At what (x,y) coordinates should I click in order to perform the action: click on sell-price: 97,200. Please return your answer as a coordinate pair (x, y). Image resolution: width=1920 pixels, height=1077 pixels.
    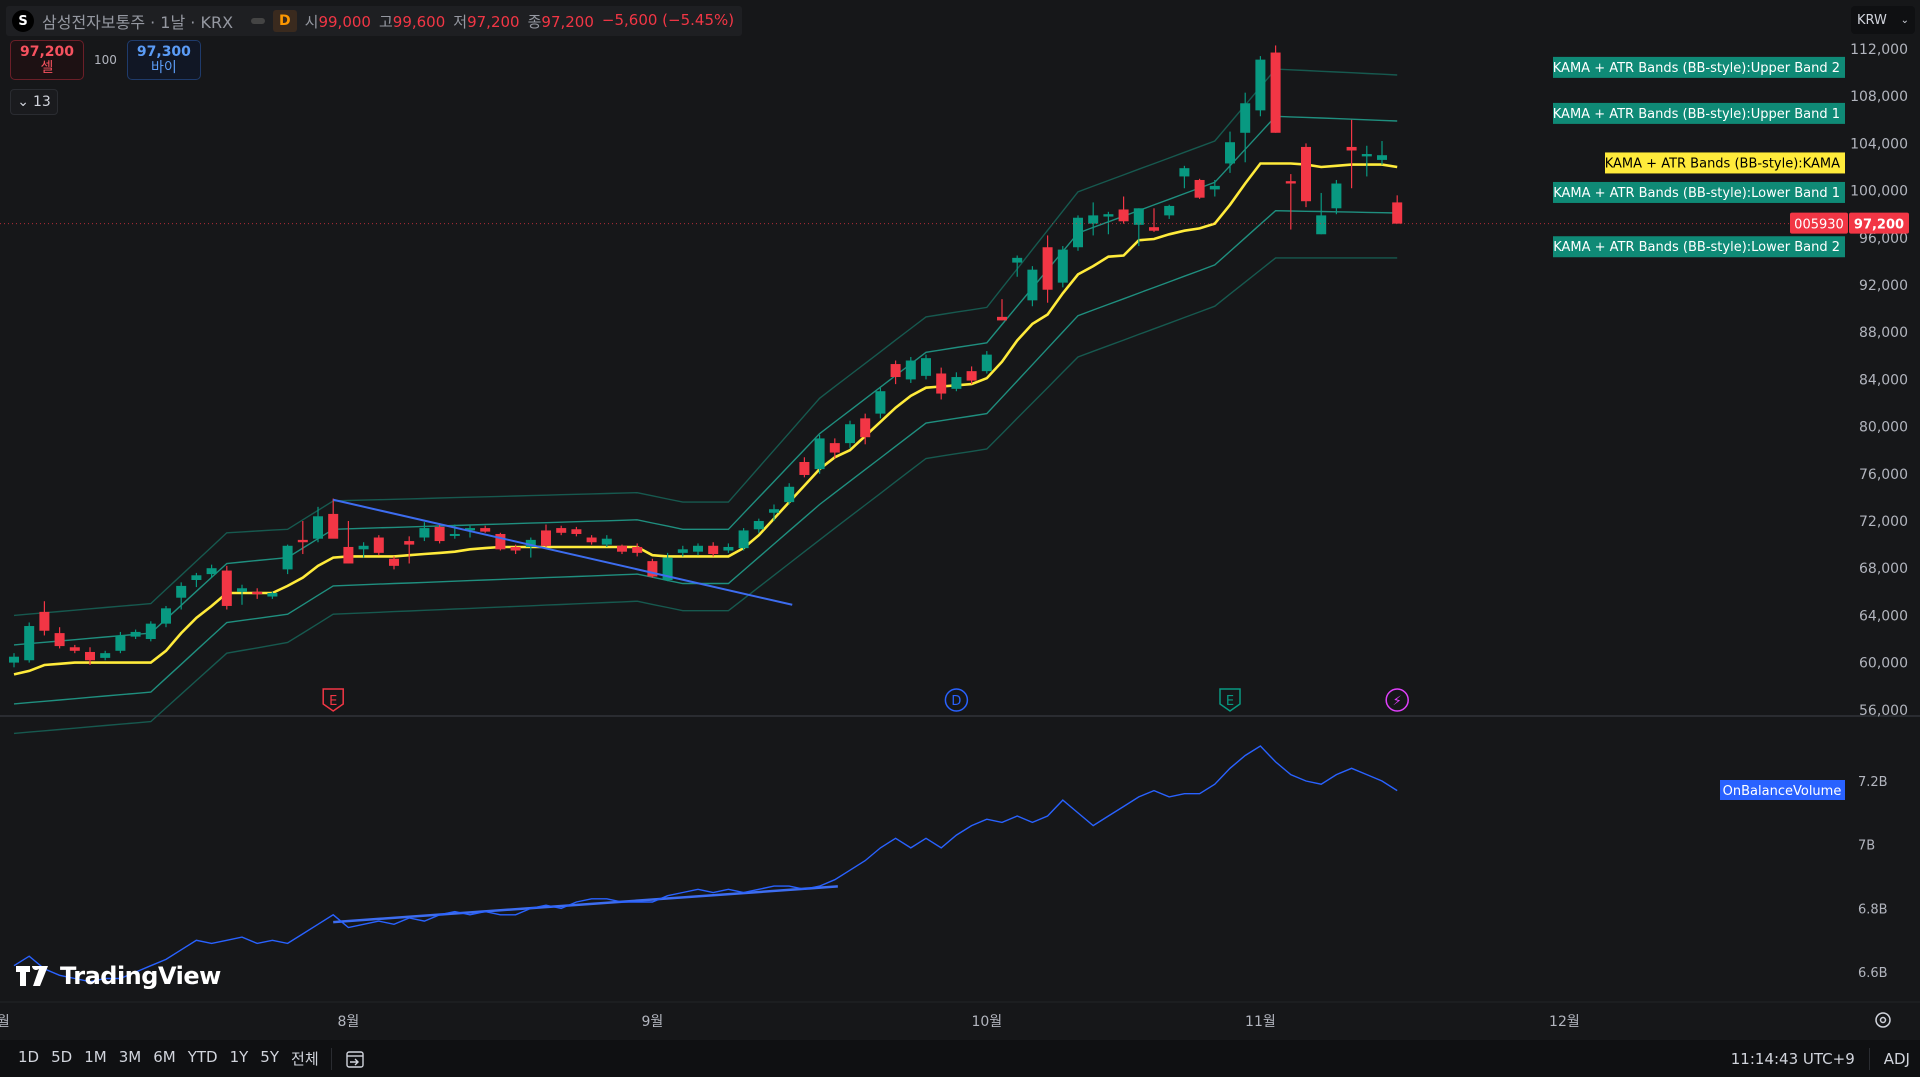
    Looking at the image, I should click on (47, 52).